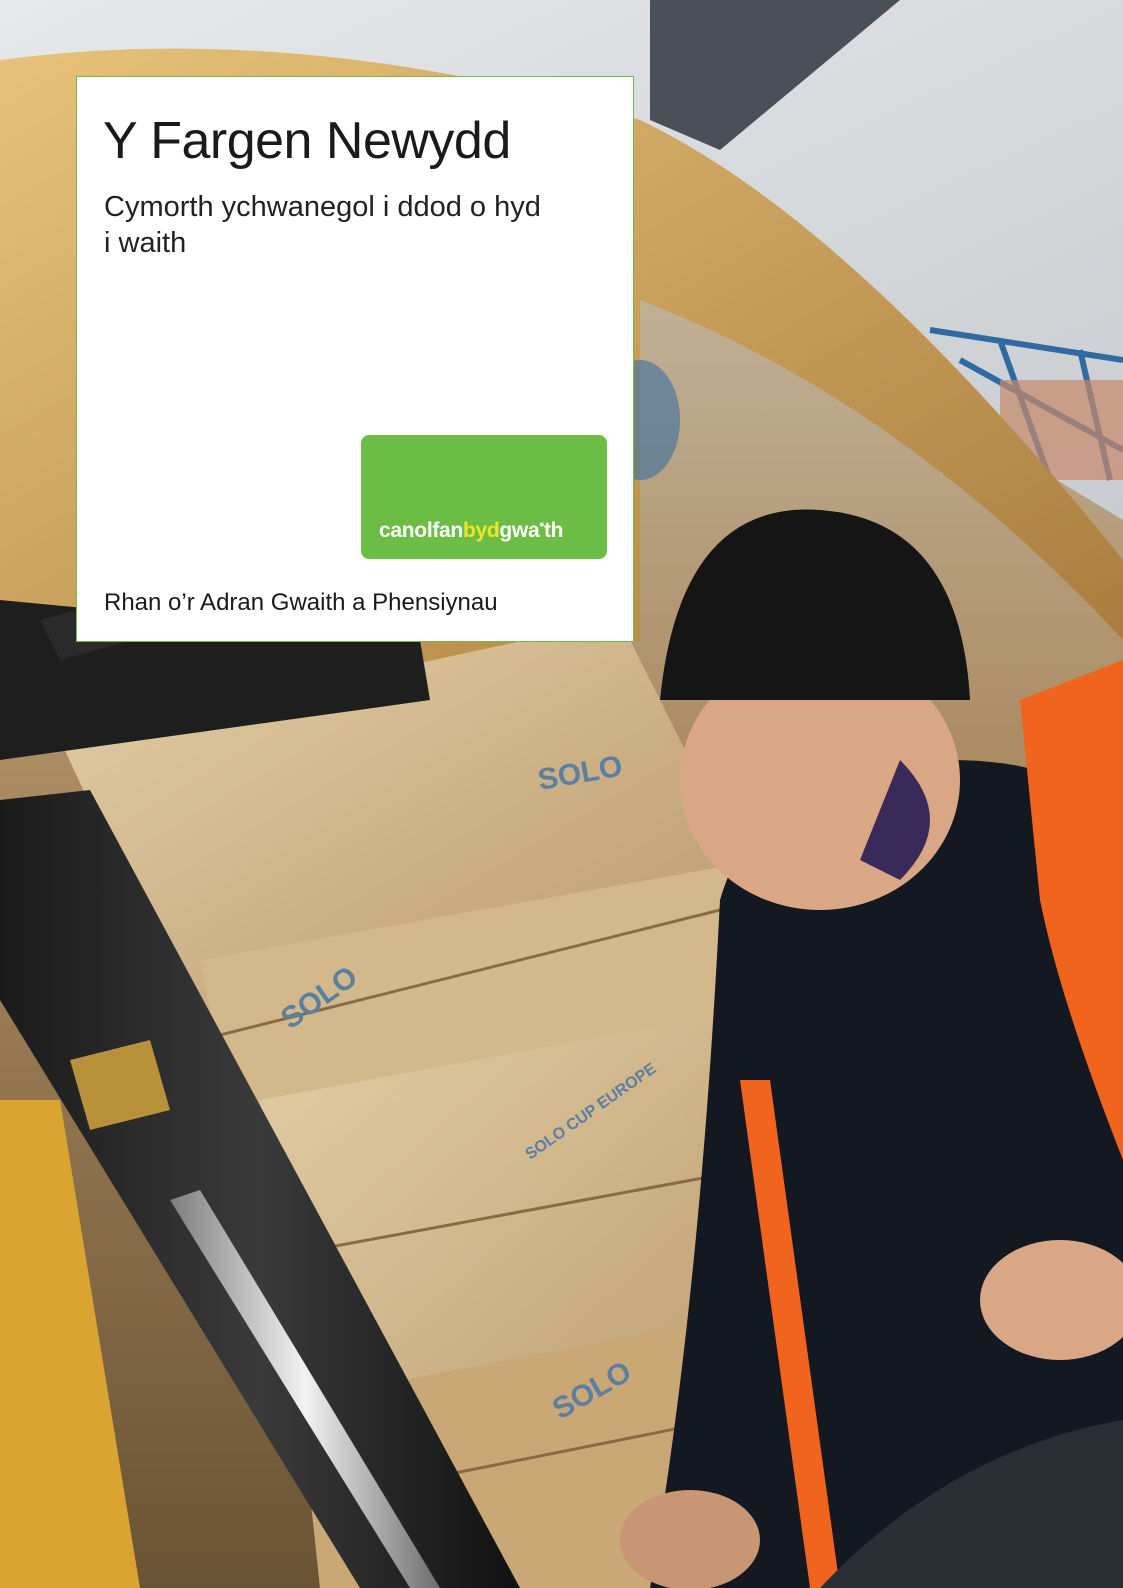 Image resolution: width=1123 pixels, height=1588 pixels. Describe the element at coordinates (553, 530) in the screenshot. I see `logo-part-th: th` at that location.